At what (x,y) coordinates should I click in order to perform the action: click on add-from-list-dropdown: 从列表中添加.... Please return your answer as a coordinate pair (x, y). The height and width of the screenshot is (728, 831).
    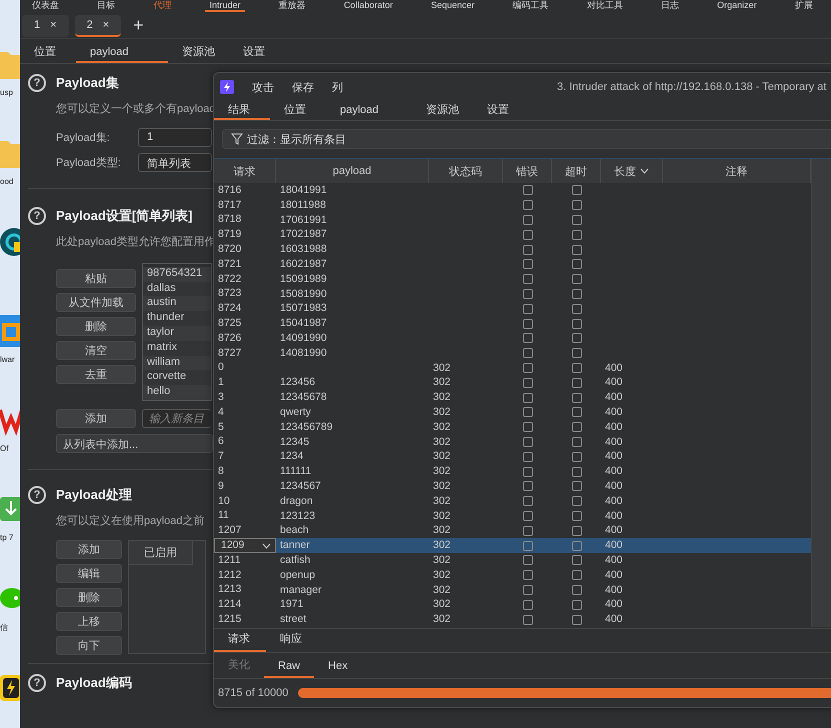
    Looking at the image, I should click on (134, 443).